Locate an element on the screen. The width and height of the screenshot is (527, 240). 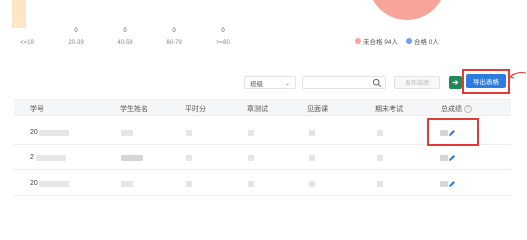
header-total-score-label: 总成绩 is located at coordinates (451, 109).